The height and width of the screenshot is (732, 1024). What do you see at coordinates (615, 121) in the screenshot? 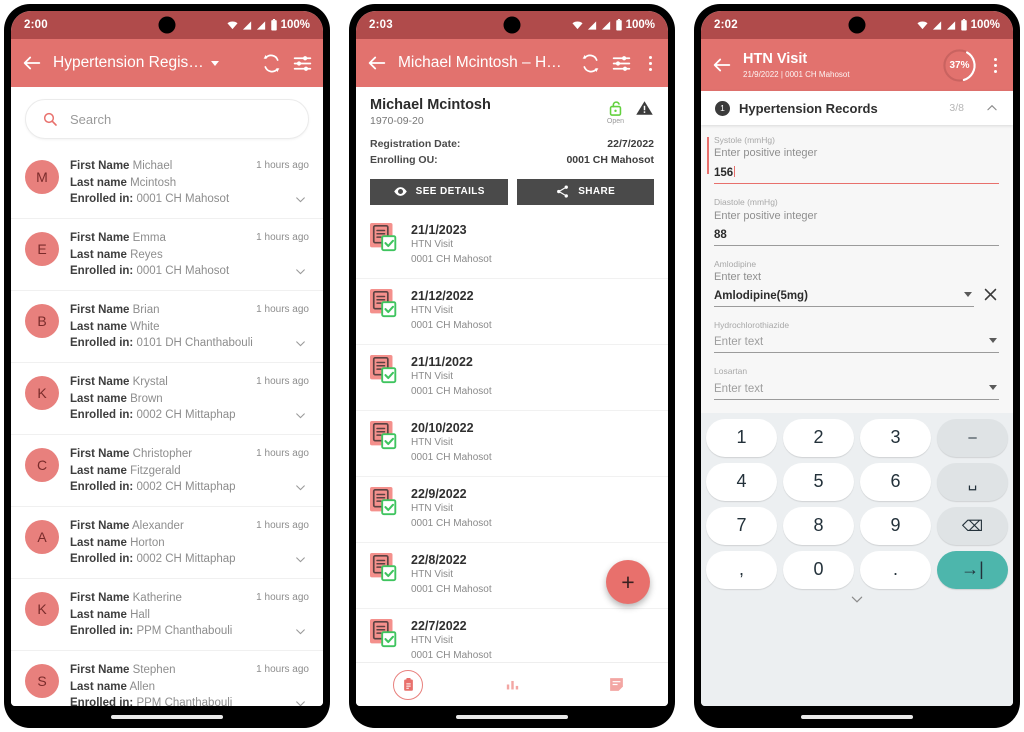
I see `lock-status-label: Open` at bounding box center [615, 121].